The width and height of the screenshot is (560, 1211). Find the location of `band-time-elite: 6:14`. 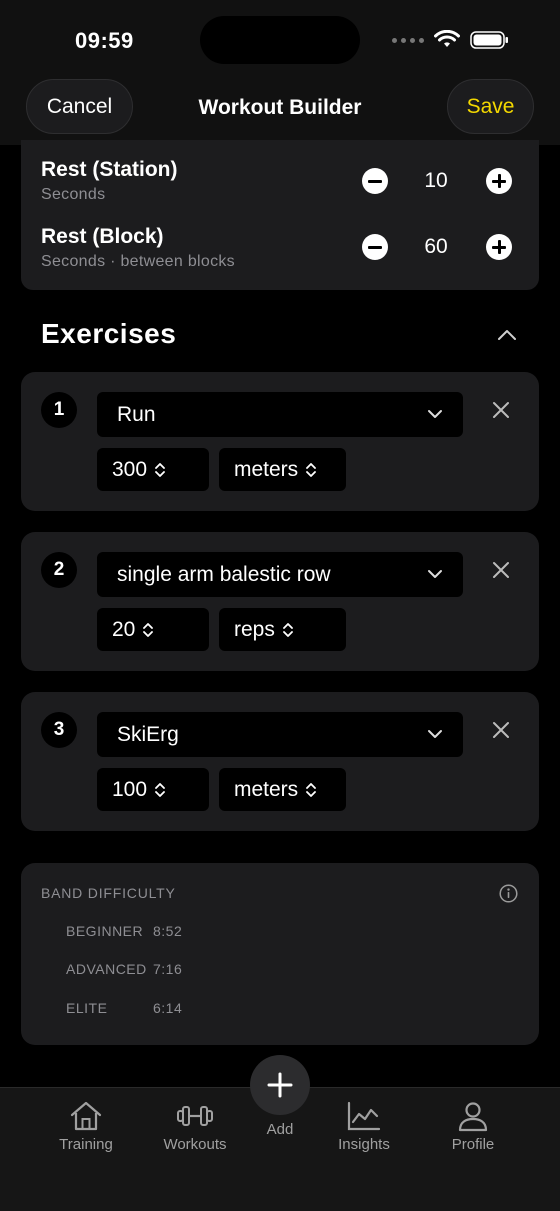

band-time-elite: 6:14 is located at coordinates (168, 1008).